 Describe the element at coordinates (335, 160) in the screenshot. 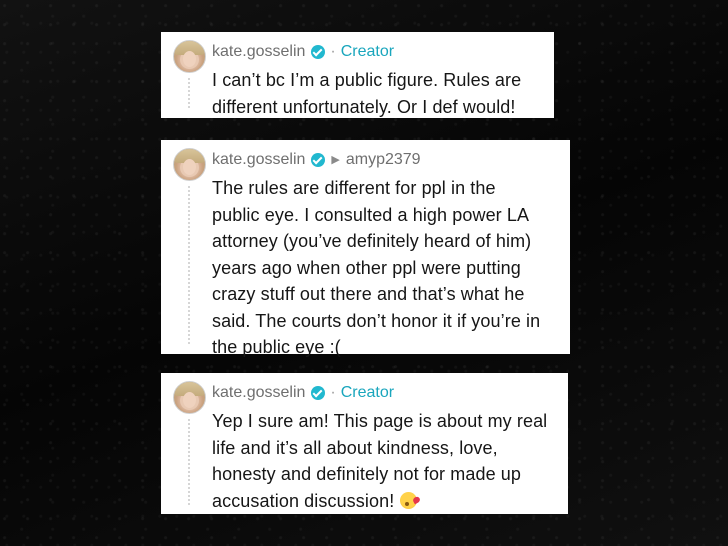

I see `reply-arrow-icon: ▶` at that location.